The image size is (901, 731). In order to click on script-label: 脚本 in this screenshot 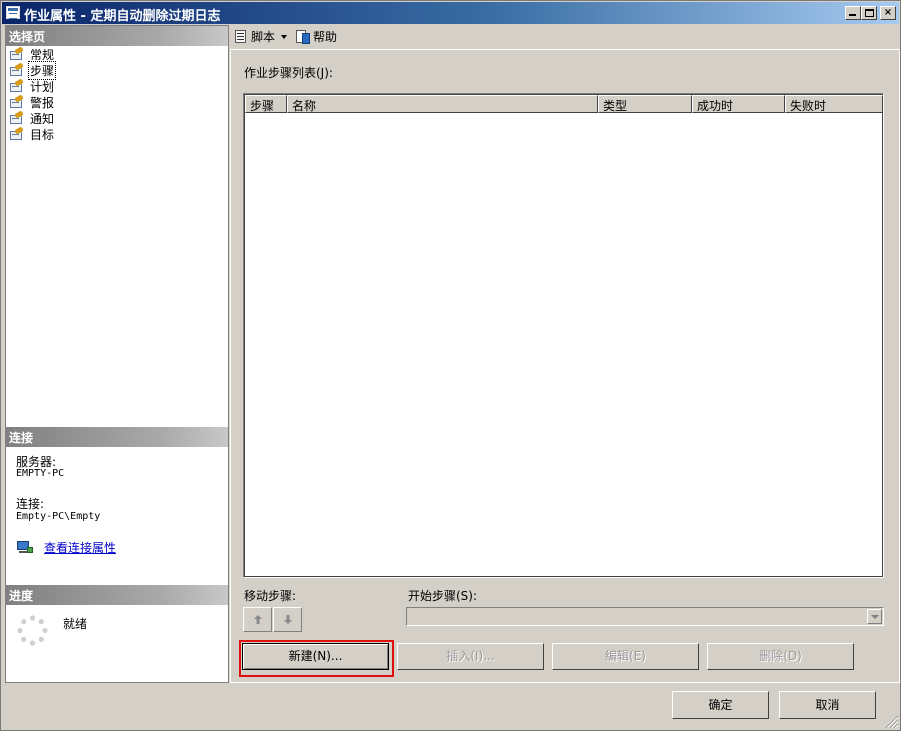, I will do `click(263, 37)`.